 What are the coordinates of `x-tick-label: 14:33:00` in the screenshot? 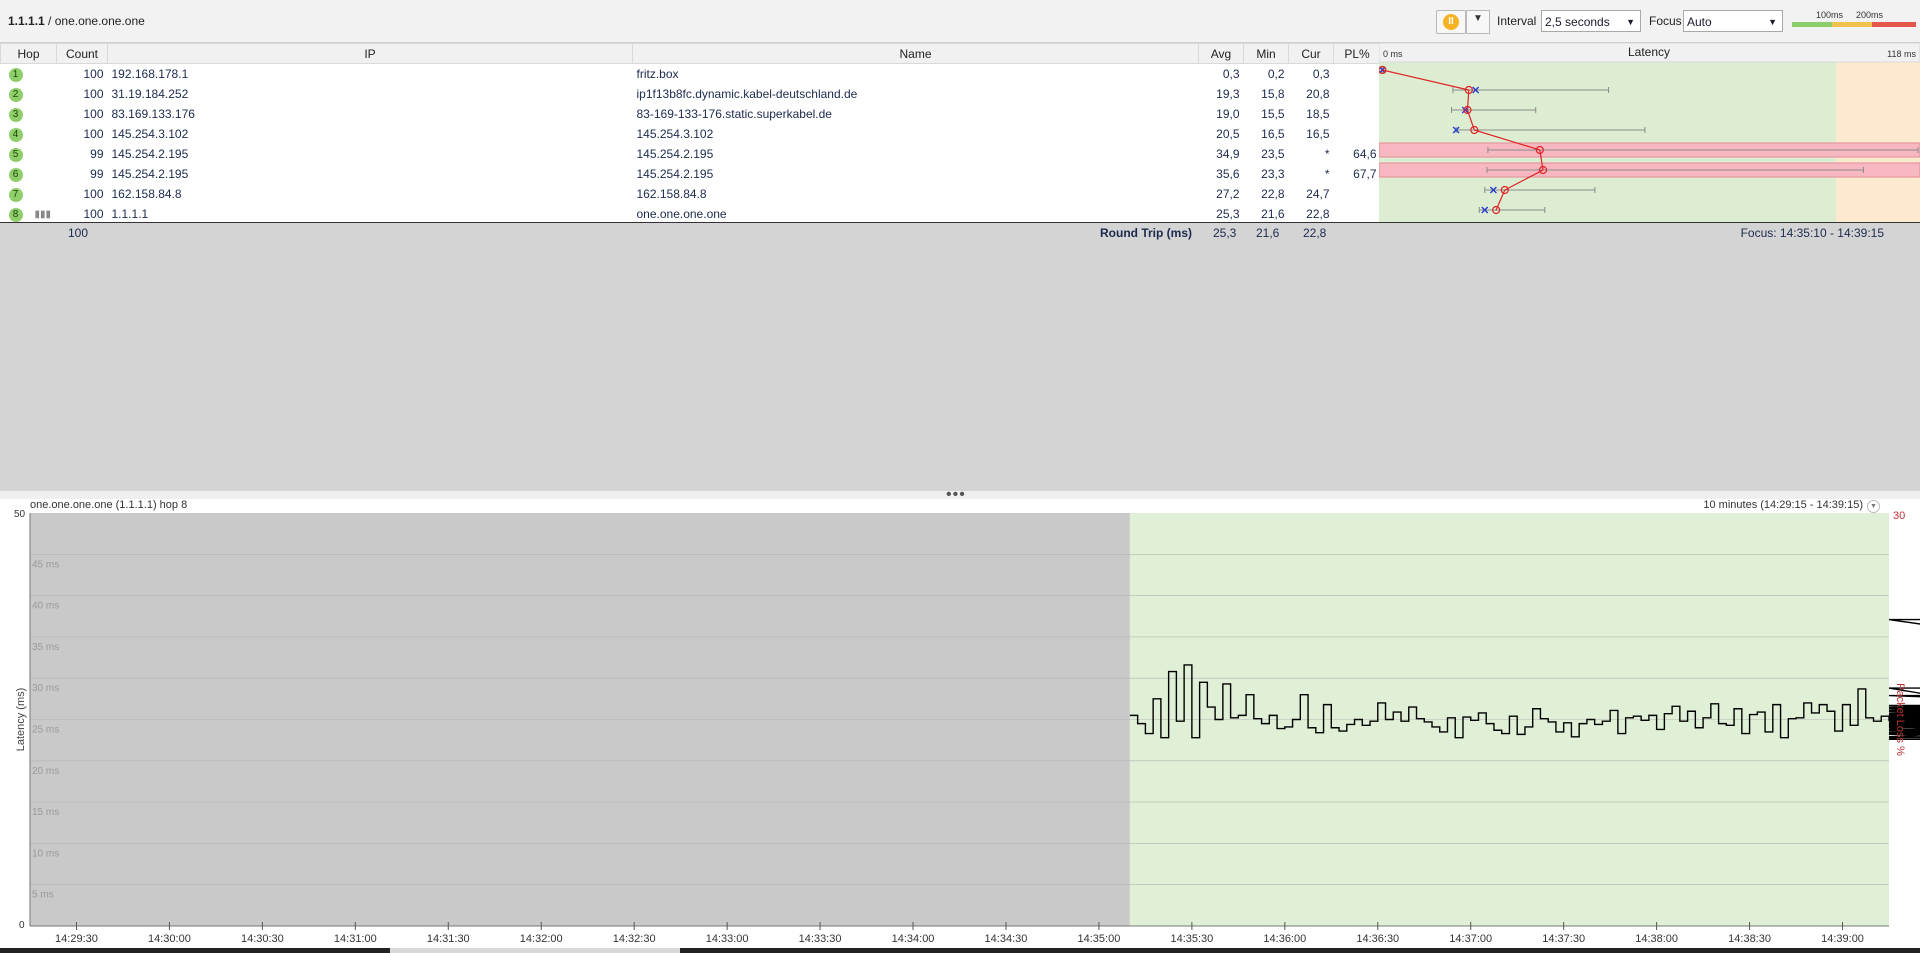 It's located at (727, 939).